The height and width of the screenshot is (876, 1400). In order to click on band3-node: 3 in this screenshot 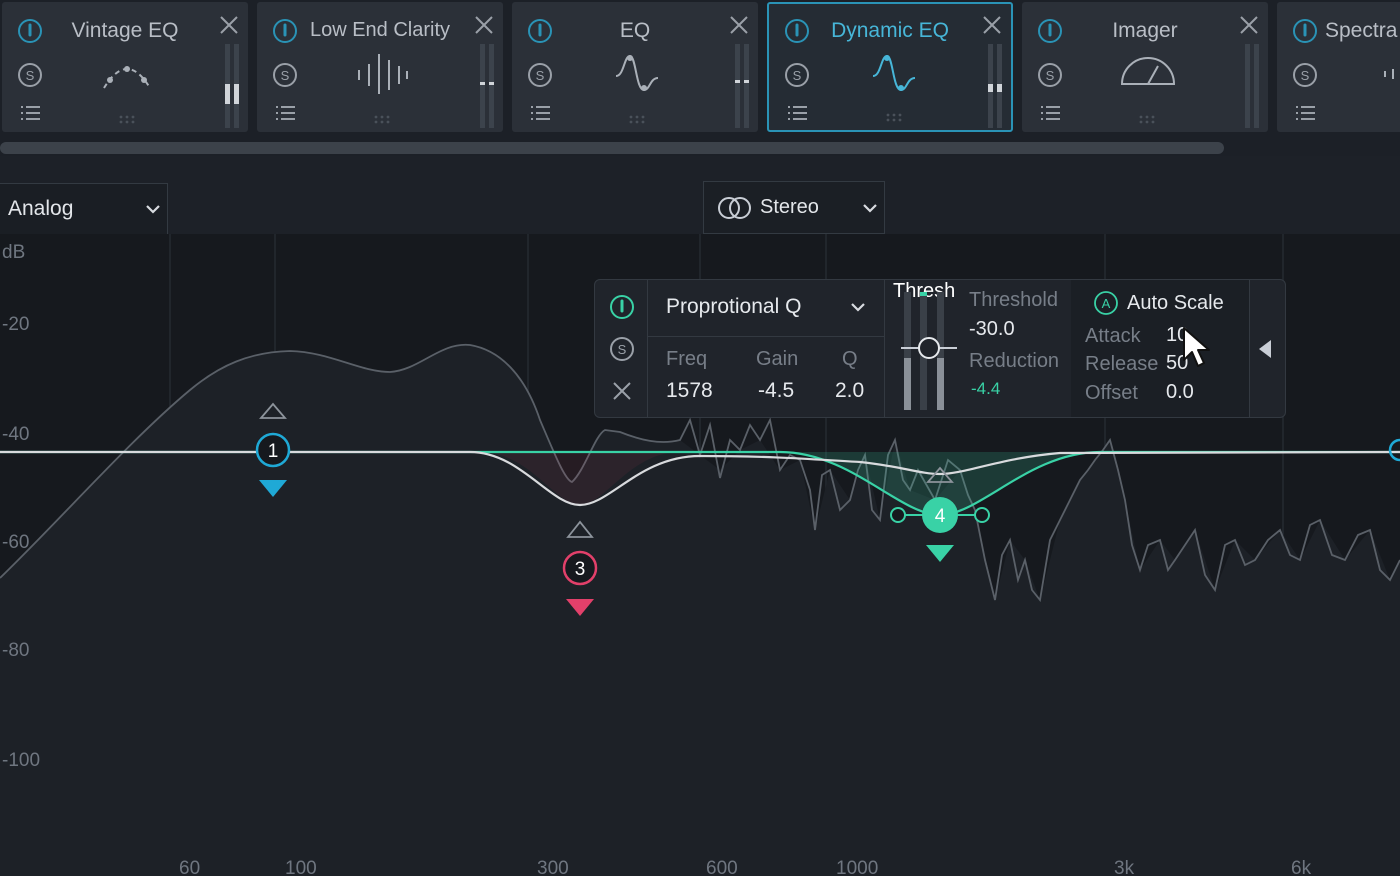, I will do `click(580, 568)`.